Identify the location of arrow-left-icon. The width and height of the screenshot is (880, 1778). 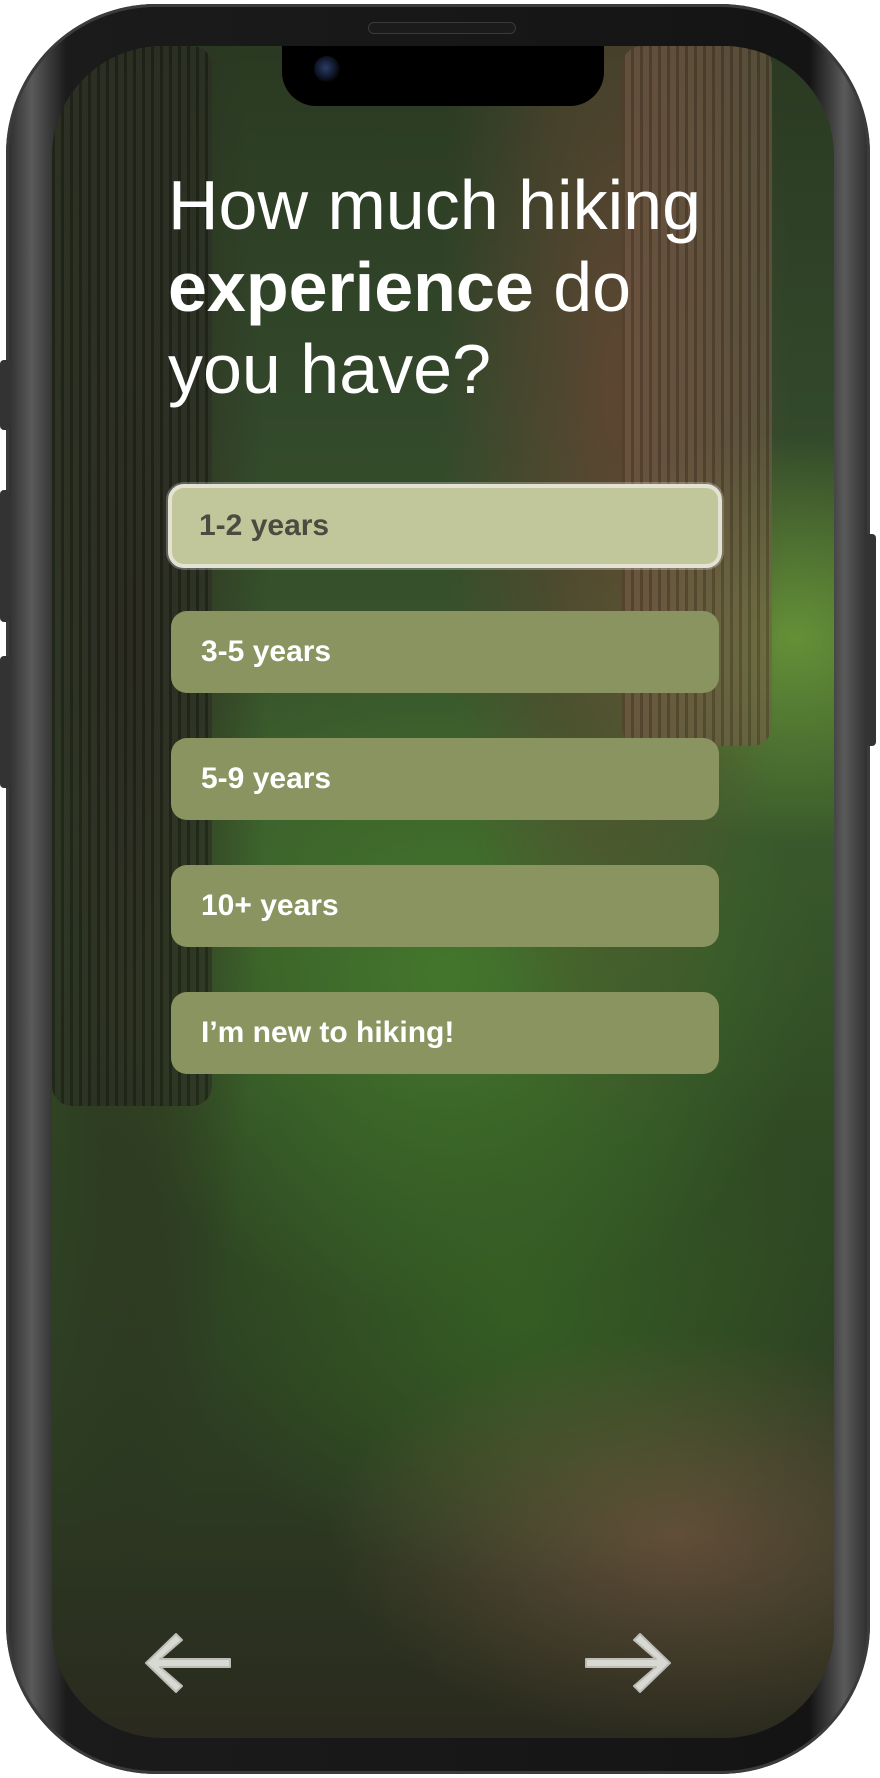
(188, 1663).